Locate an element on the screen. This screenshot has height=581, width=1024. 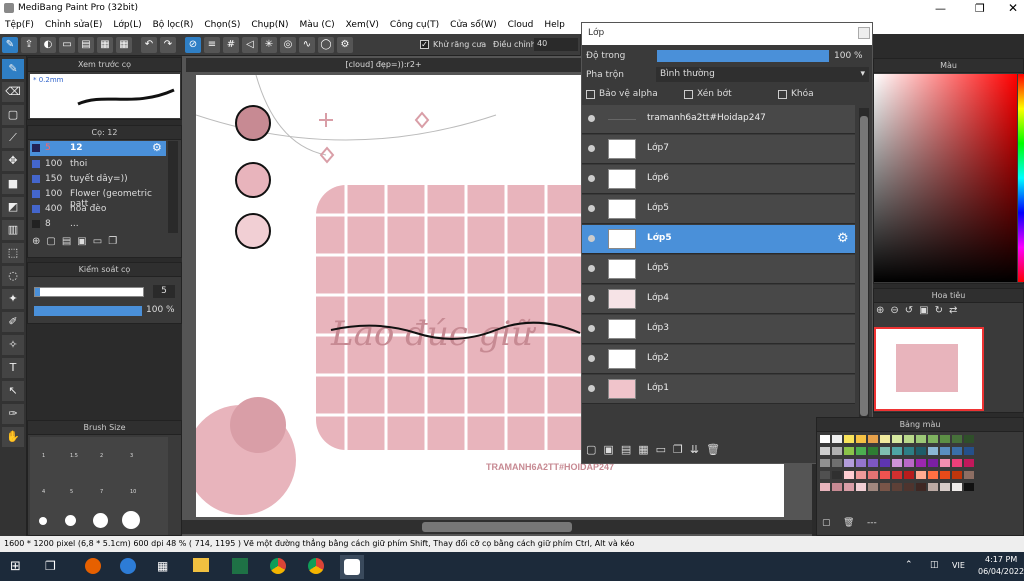
text-tool-icon: T is located at coordinates (13, 368).